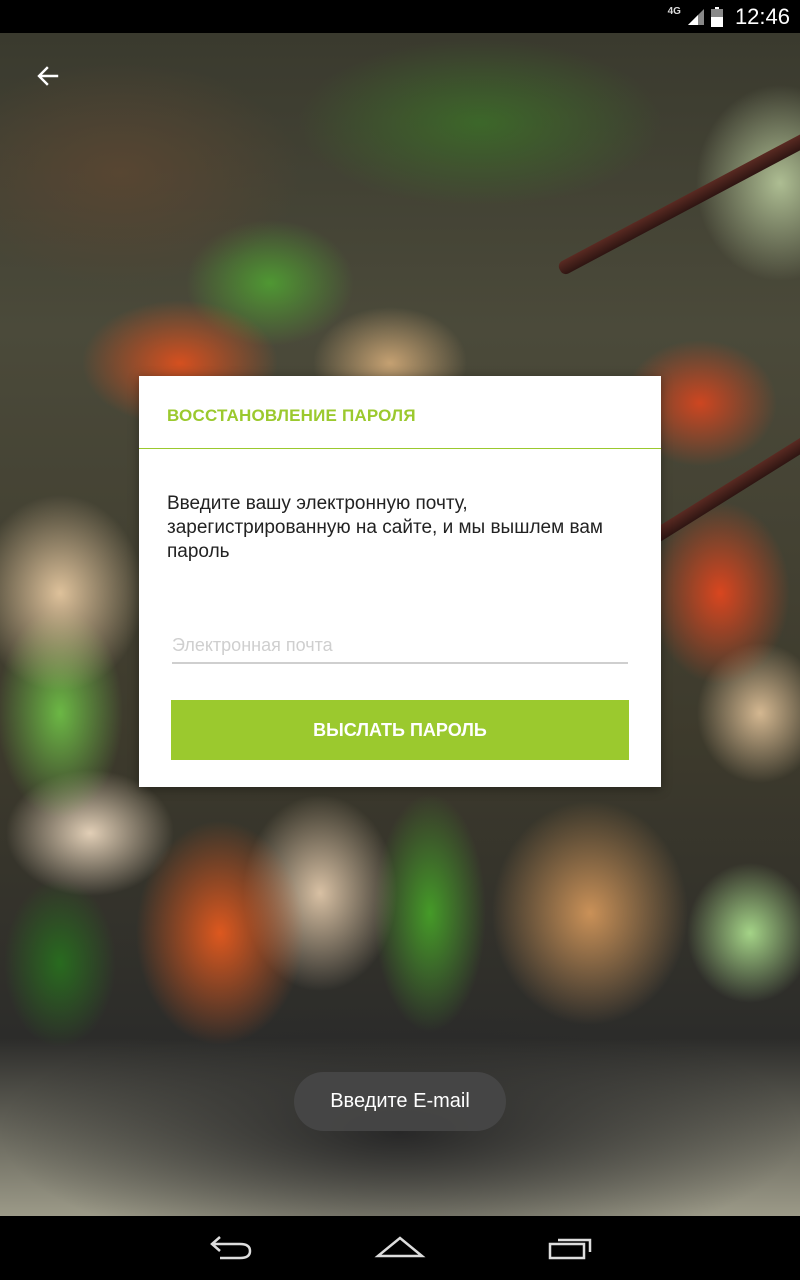 The image size is (800, 1280). I want to click on navigation-bar, so click(400, 1248).